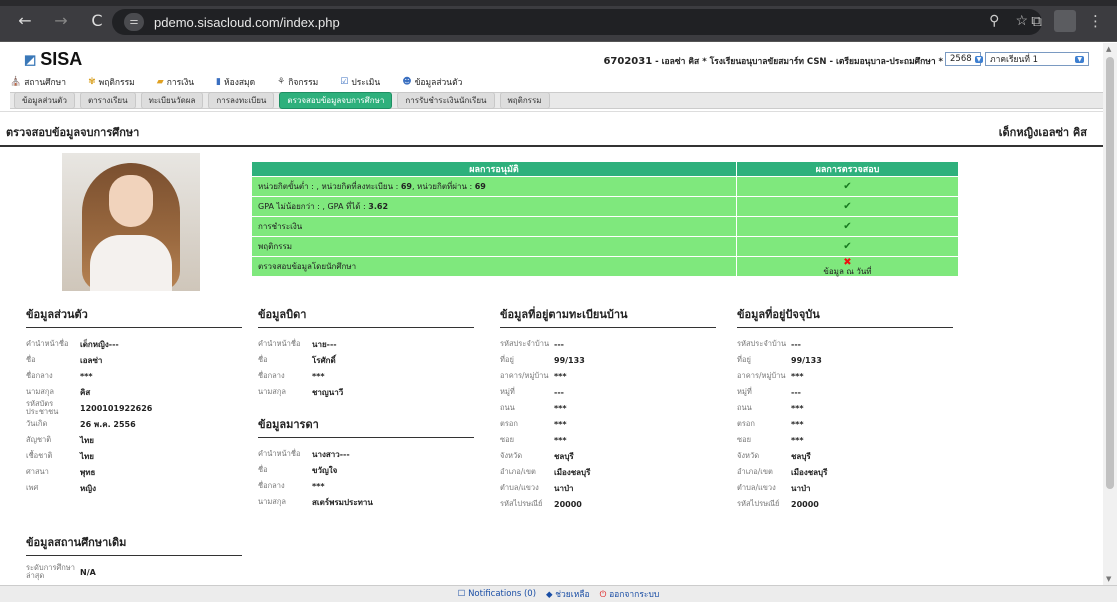 This screenshot has width=1117, height=602. What do you see at coordinates (134, 392) in the screenshot?
I see `info-row: นามสกุล คิส` at bounding box center [134, 392].